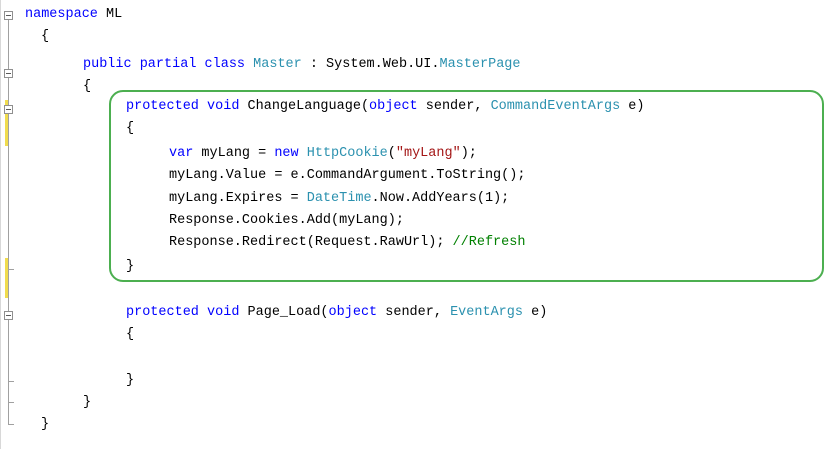 This screenshot has width=830, height=449. What do you see at coordinates (284, 312) in the screenshot?
I see `code-text: Page_Load(` at bounding box center [284, 312].